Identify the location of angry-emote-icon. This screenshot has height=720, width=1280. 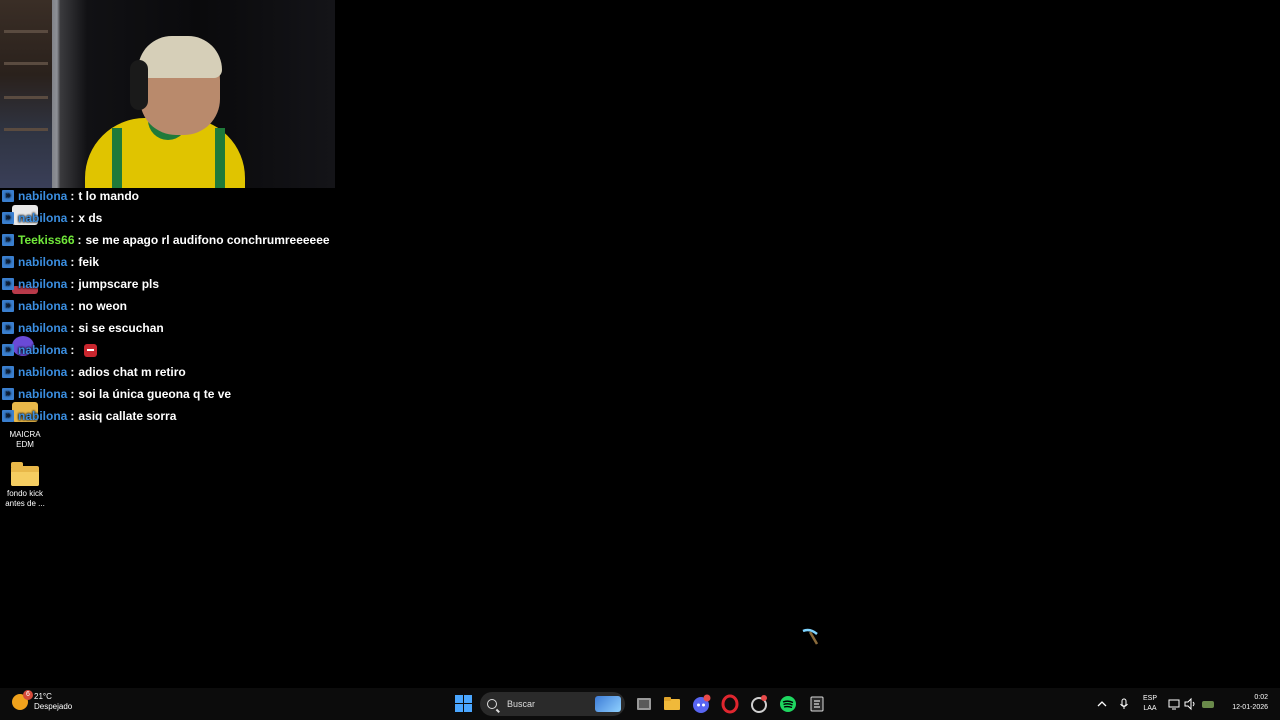
(91, 350).